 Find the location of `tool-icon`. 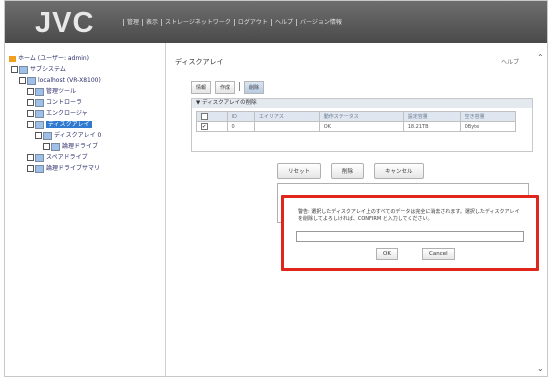

tool-icon is located at coordinates (39, 91).